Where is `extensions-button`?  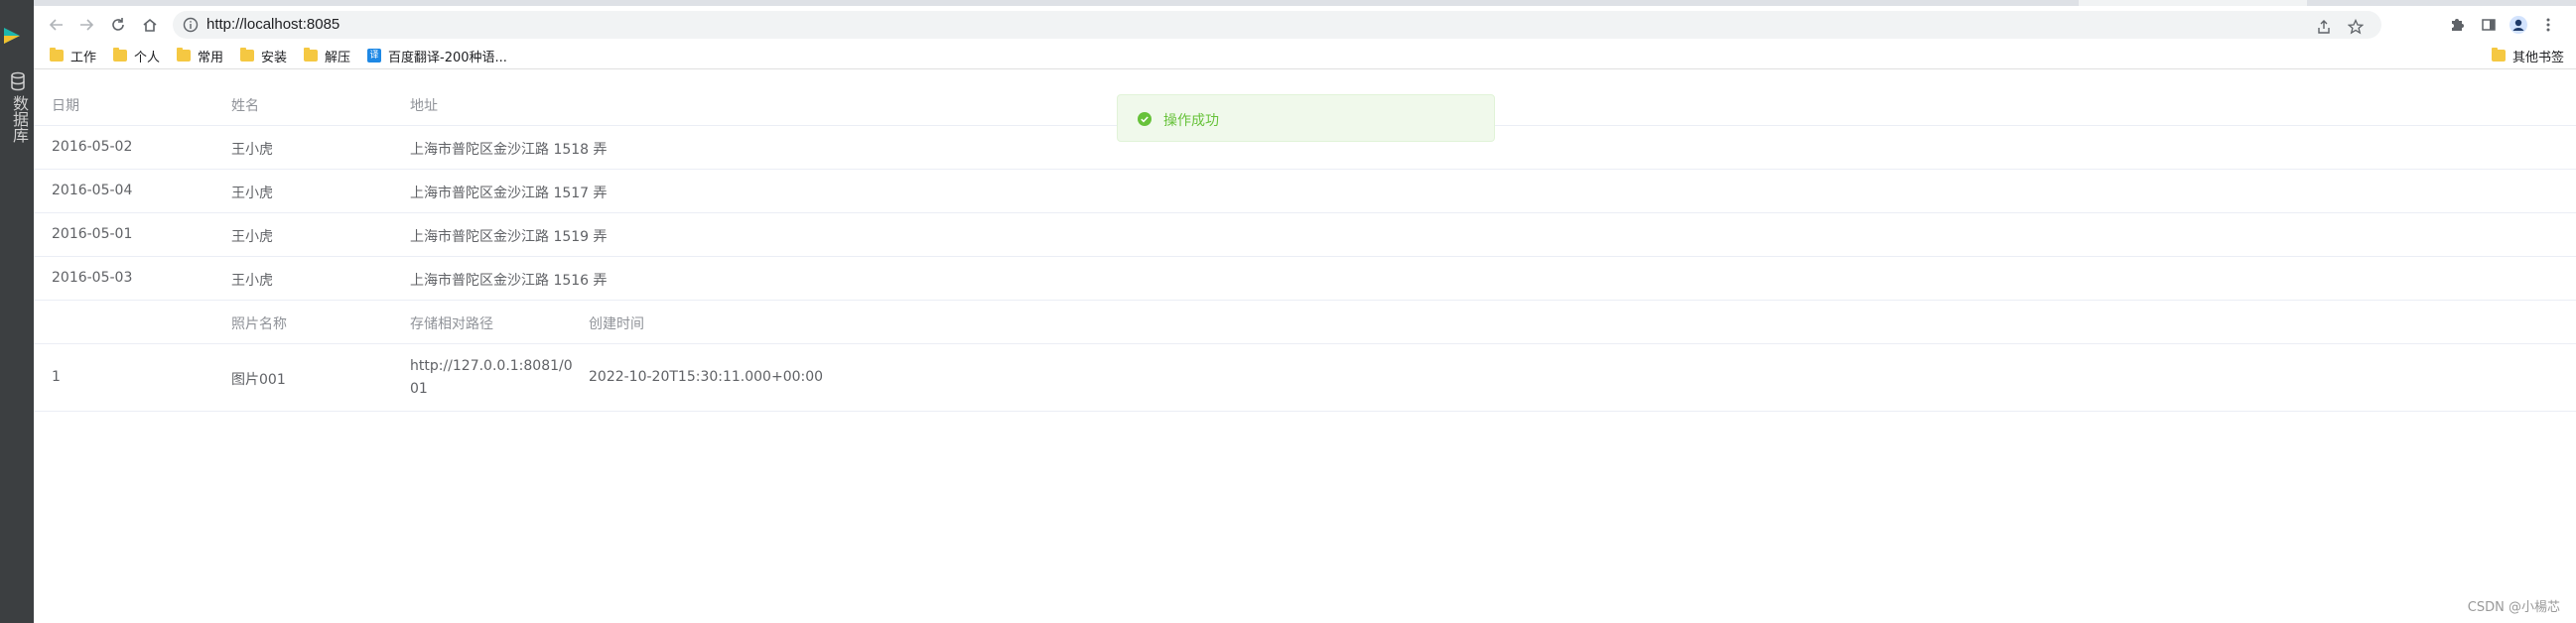 extensions-button is located at coordinates (2457, 25).